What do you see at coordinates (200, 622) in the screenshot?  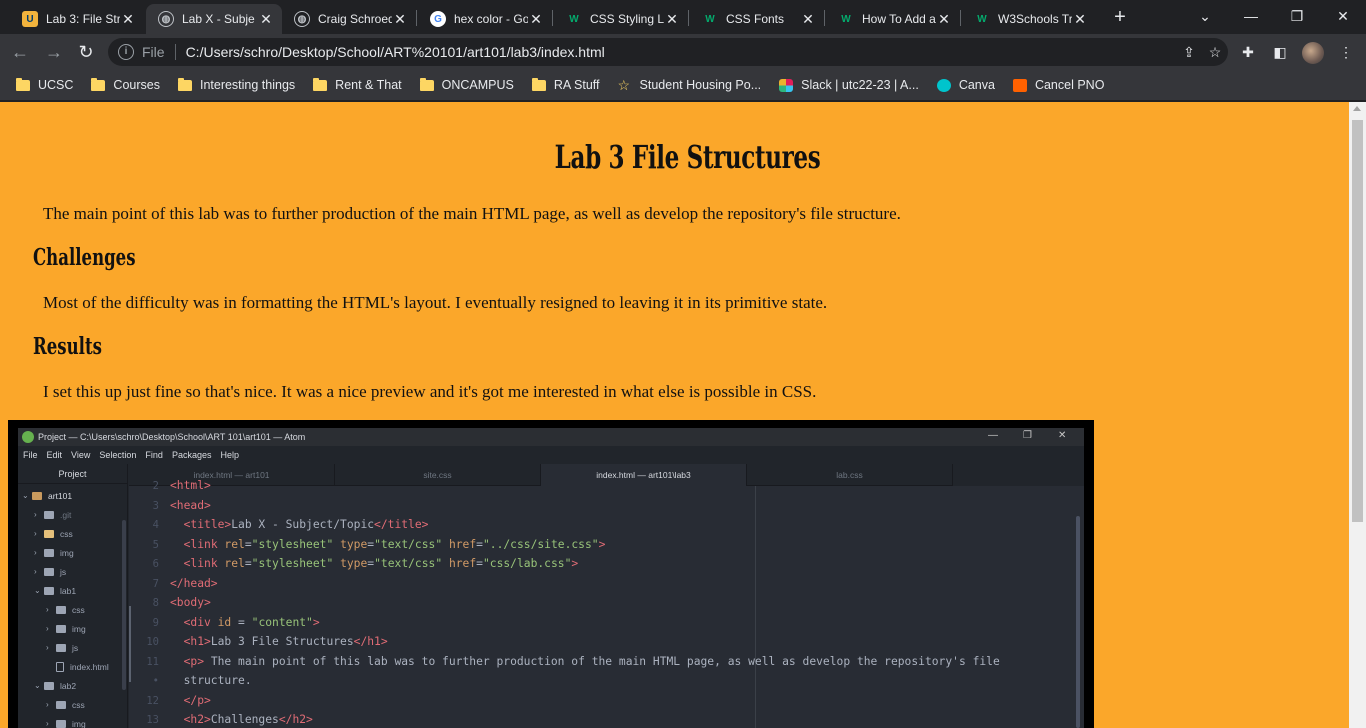 I see `code-token: <div` at bounding box center [200, 622].